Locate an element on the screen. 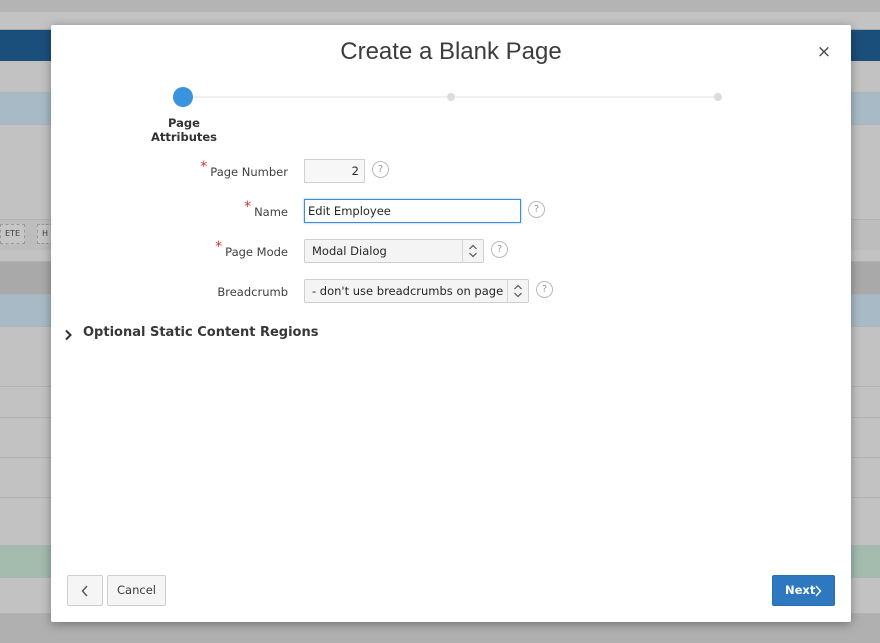 The width and height of the screenshot is (880, 643). page-number-label: * Page Number is located at coordinates (244, 169).